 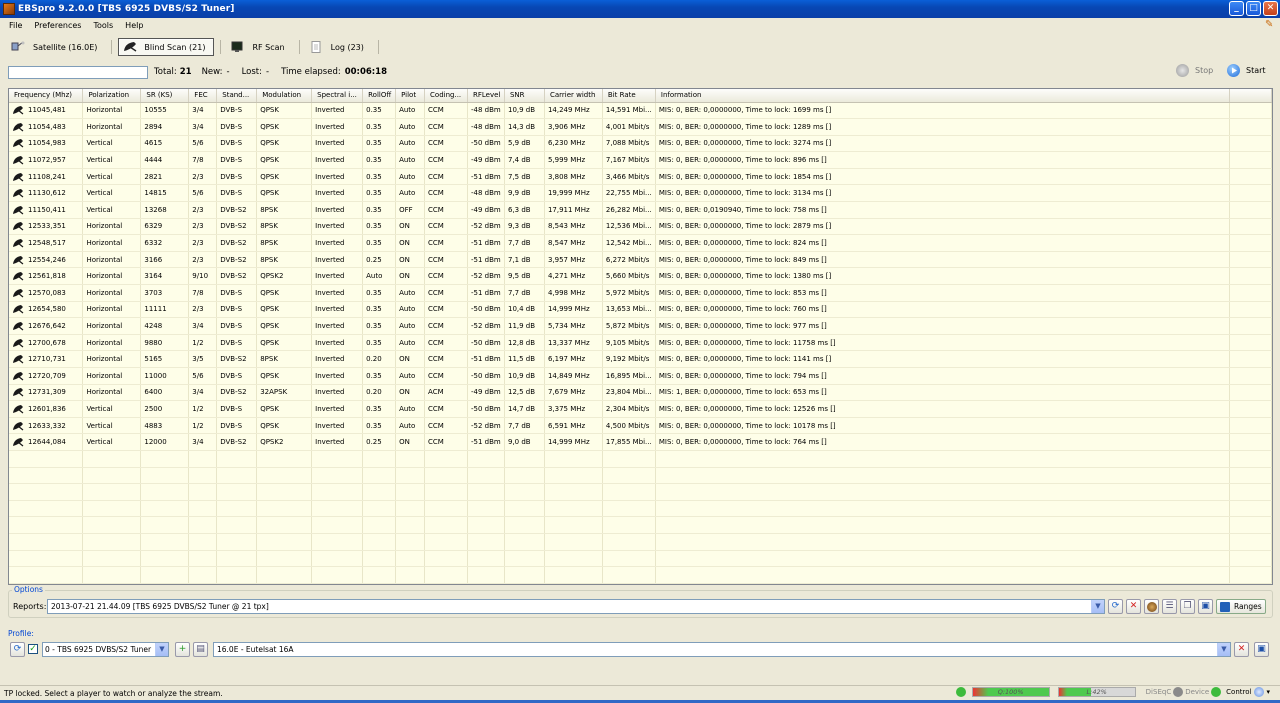 I want to click on table-cell: 12731,309, so click(x=46, y=393).